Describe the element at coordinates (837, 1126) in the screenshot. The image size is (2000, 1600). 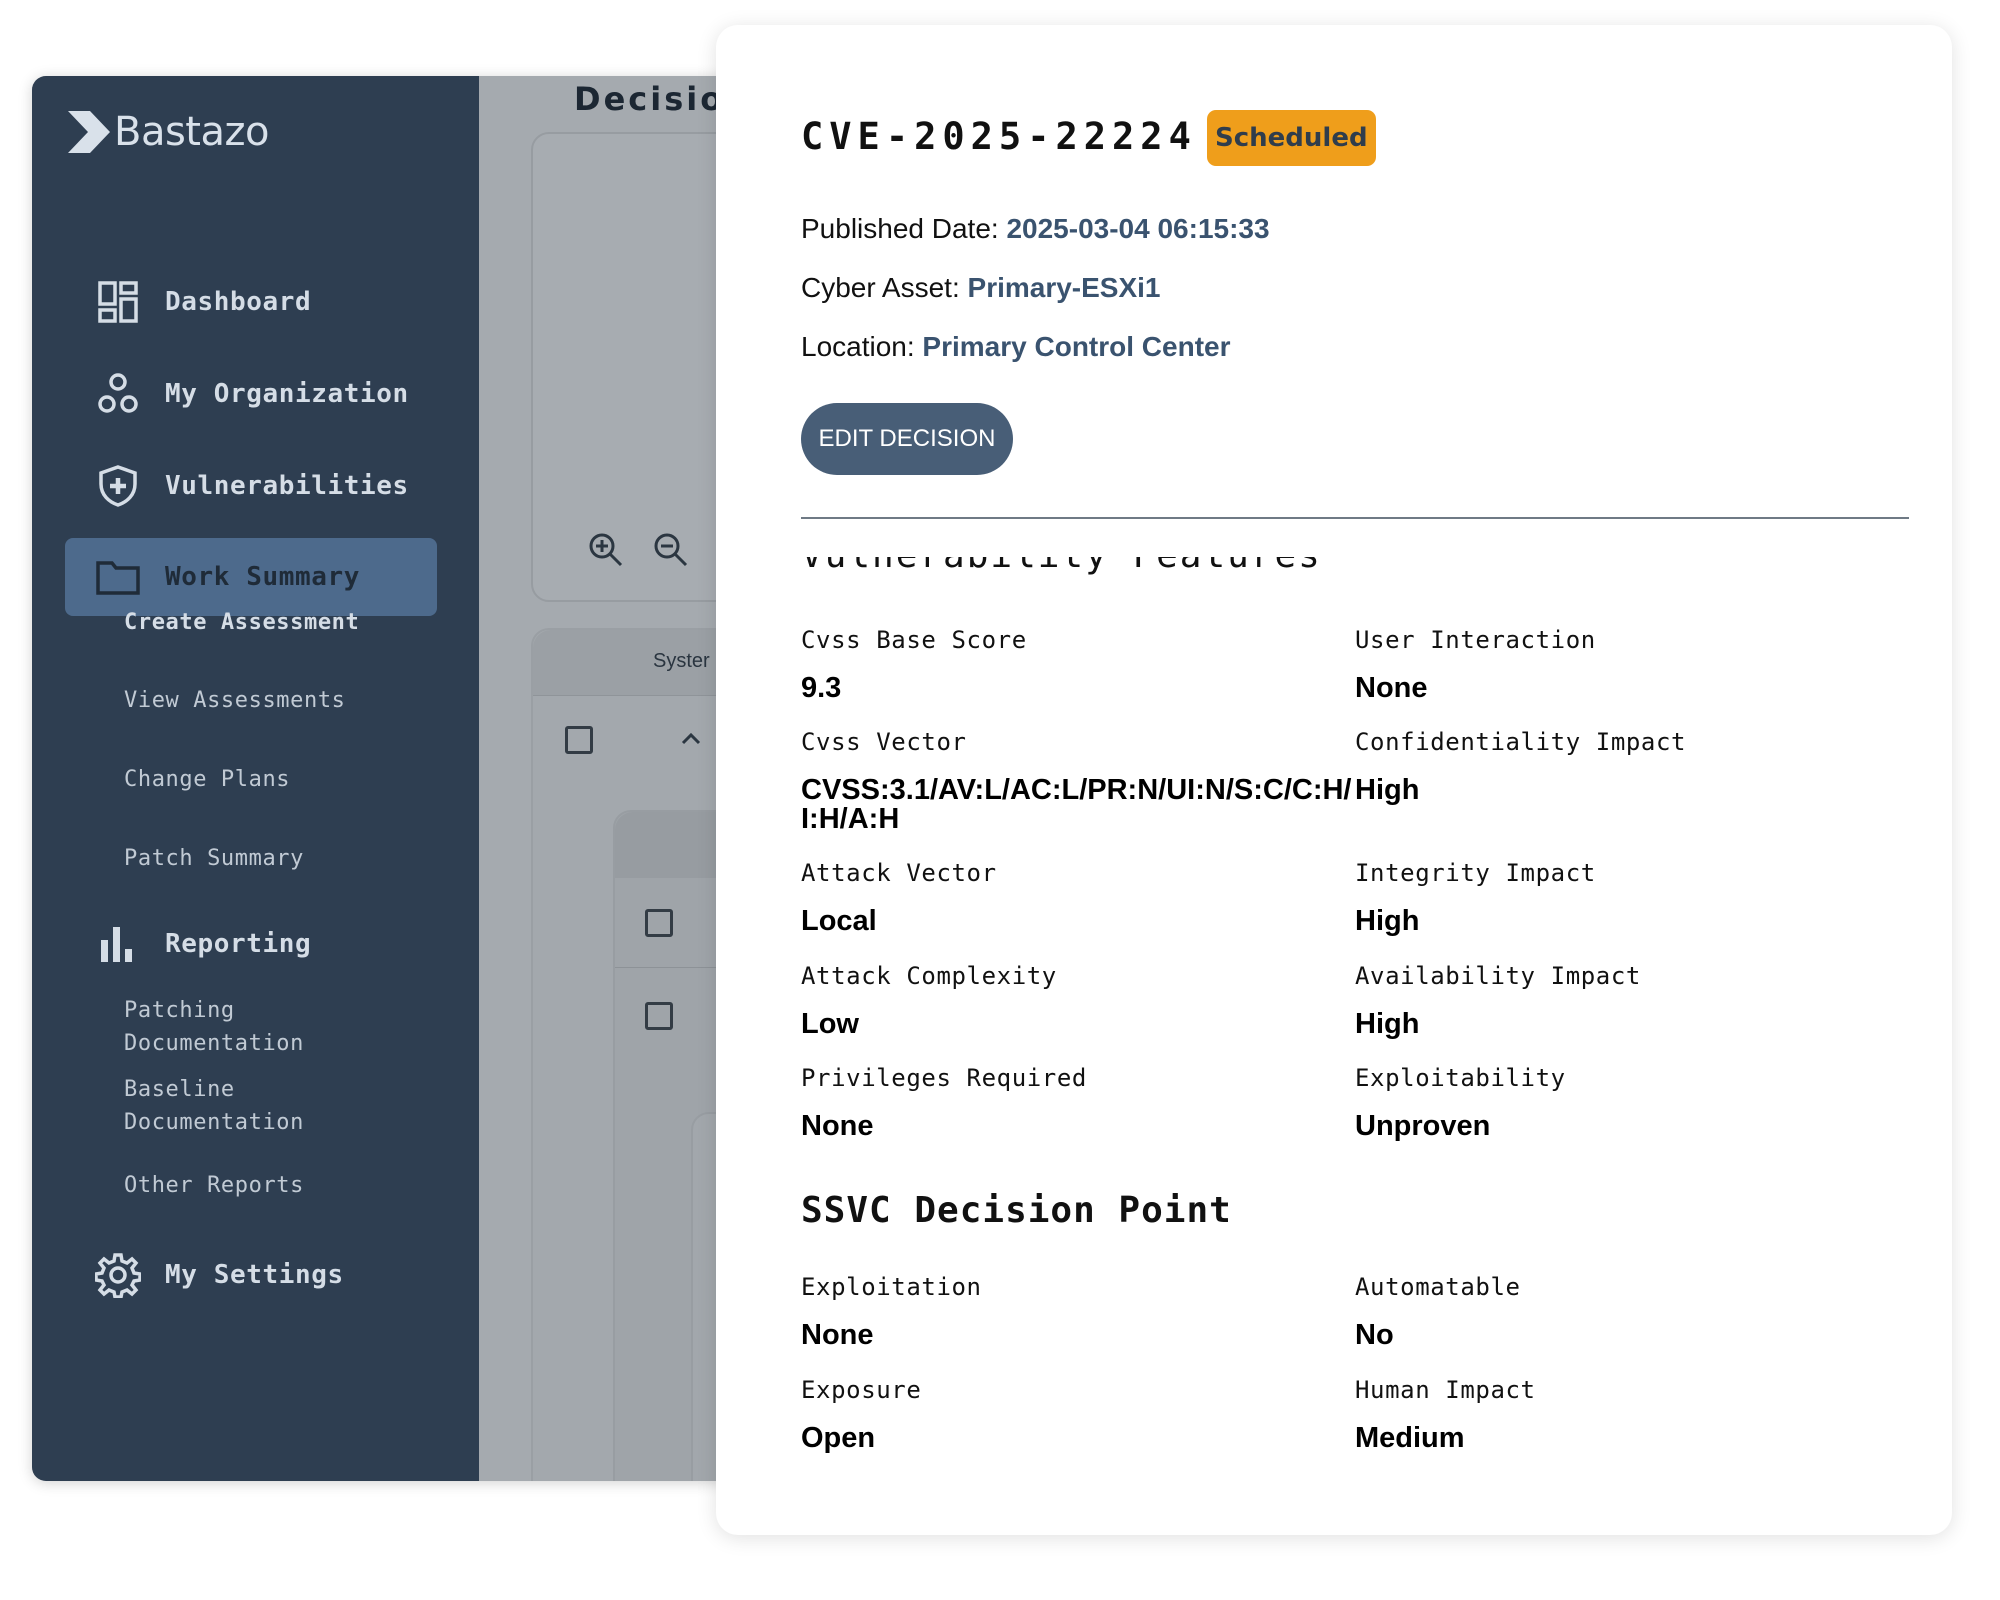
I see `privileges-required-value: None` at that location.